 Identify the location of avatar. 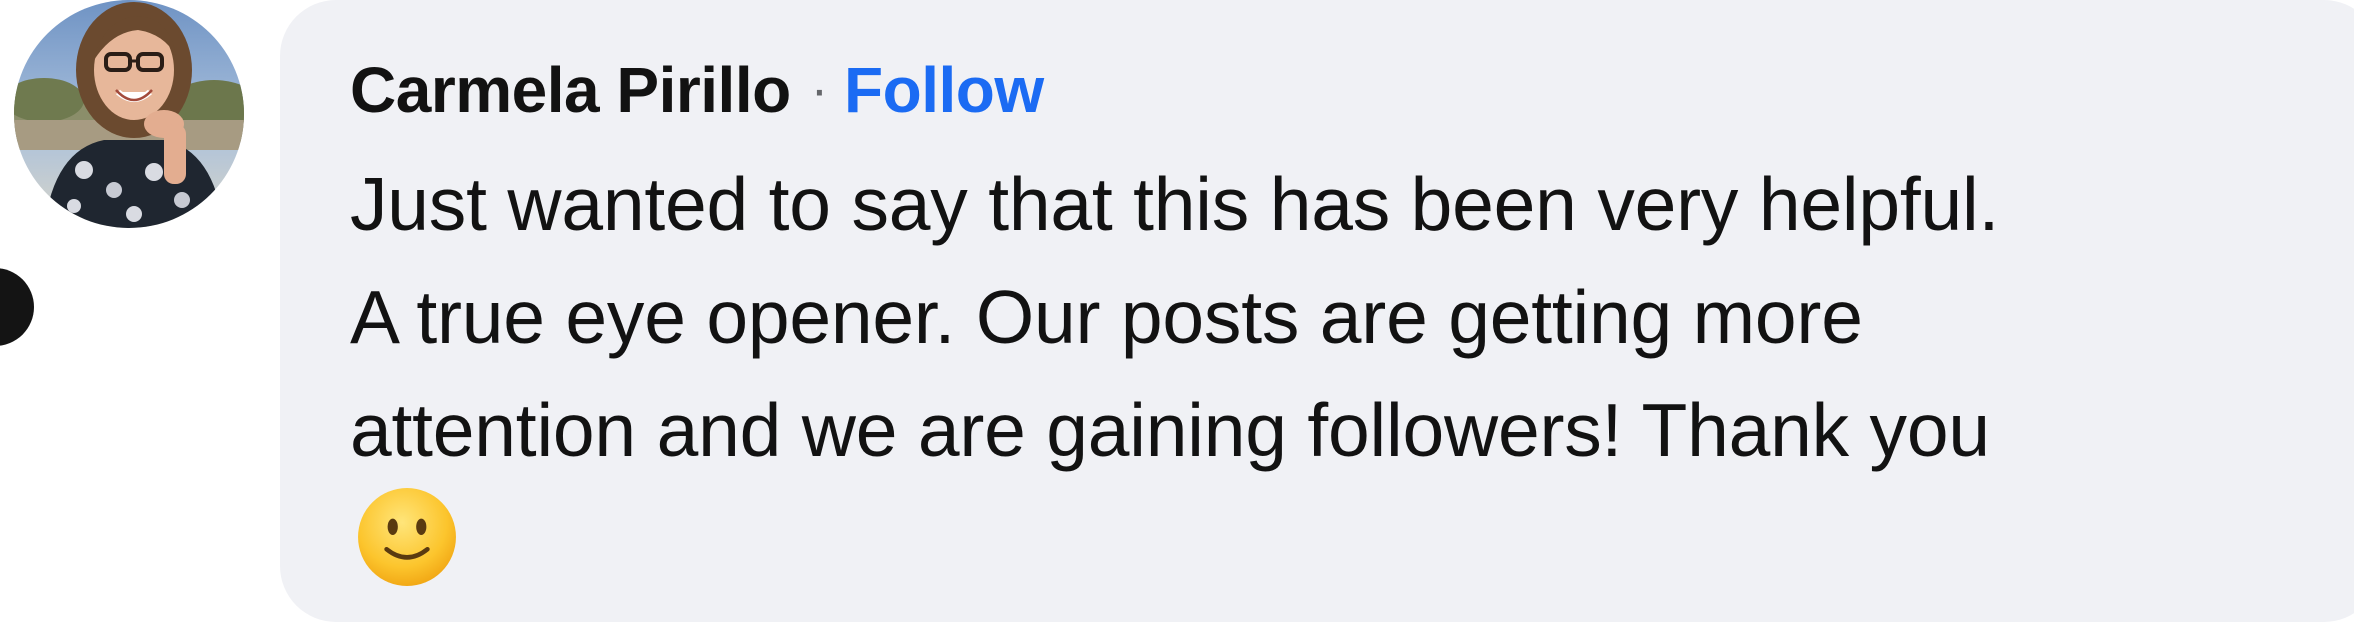
(129, 114).